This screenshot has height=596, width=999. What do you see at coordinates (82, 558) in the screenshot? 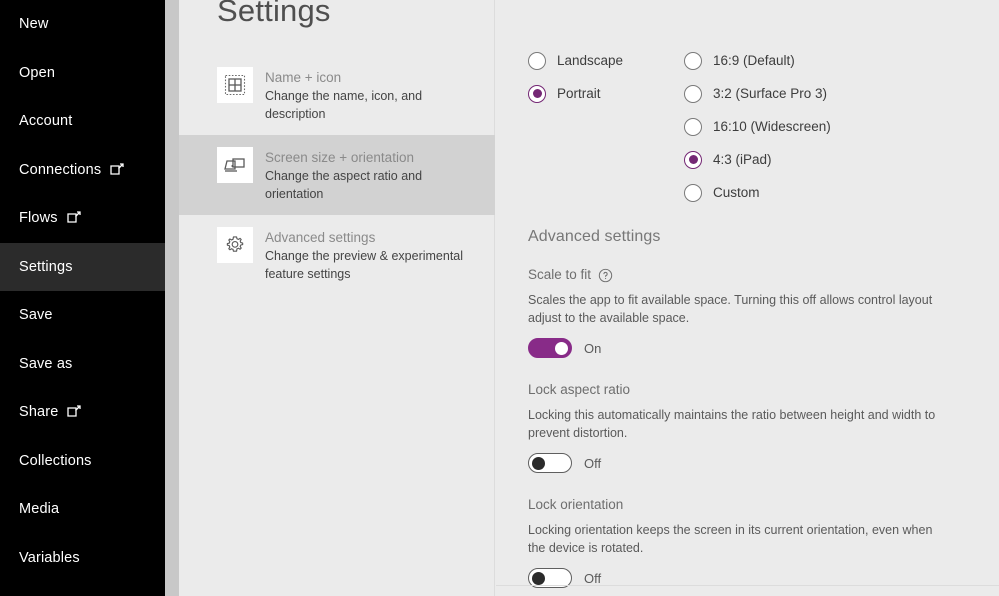
I see `nav-item-variables: Variables` at bounding box center [82, 558].